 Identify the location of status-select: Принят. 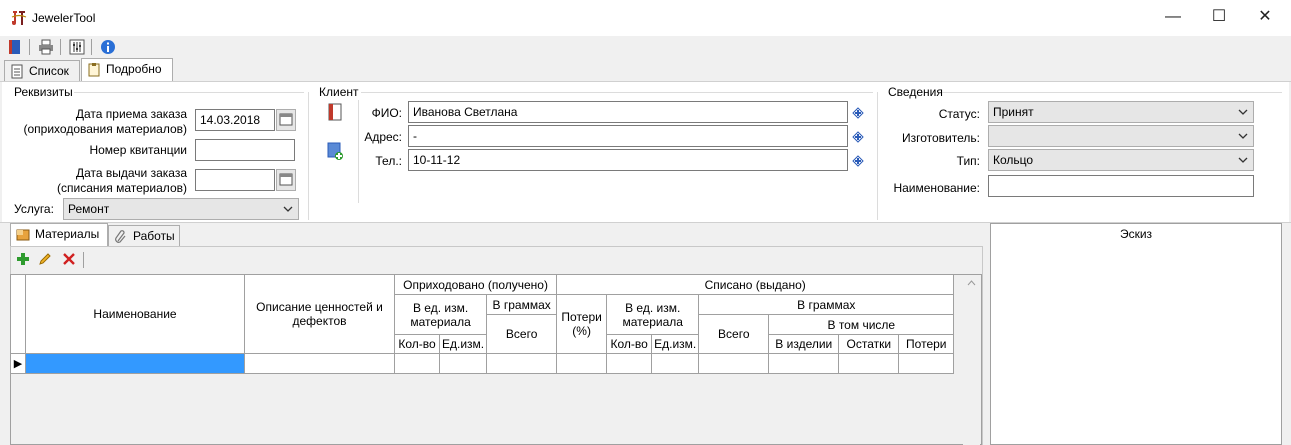
(1121, 112).